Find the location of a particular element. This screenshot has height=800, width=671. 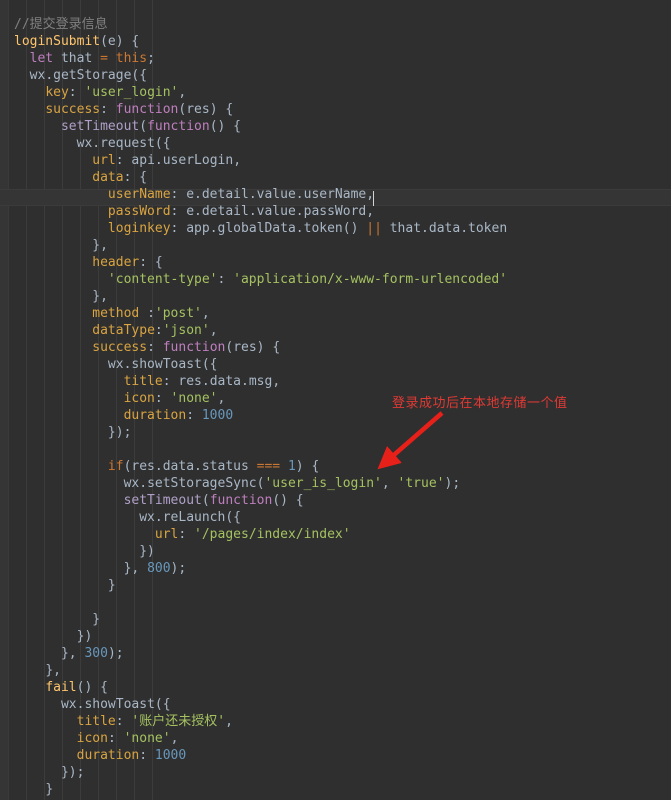

code-line: }, 300); is located at coordinates (92, 653).